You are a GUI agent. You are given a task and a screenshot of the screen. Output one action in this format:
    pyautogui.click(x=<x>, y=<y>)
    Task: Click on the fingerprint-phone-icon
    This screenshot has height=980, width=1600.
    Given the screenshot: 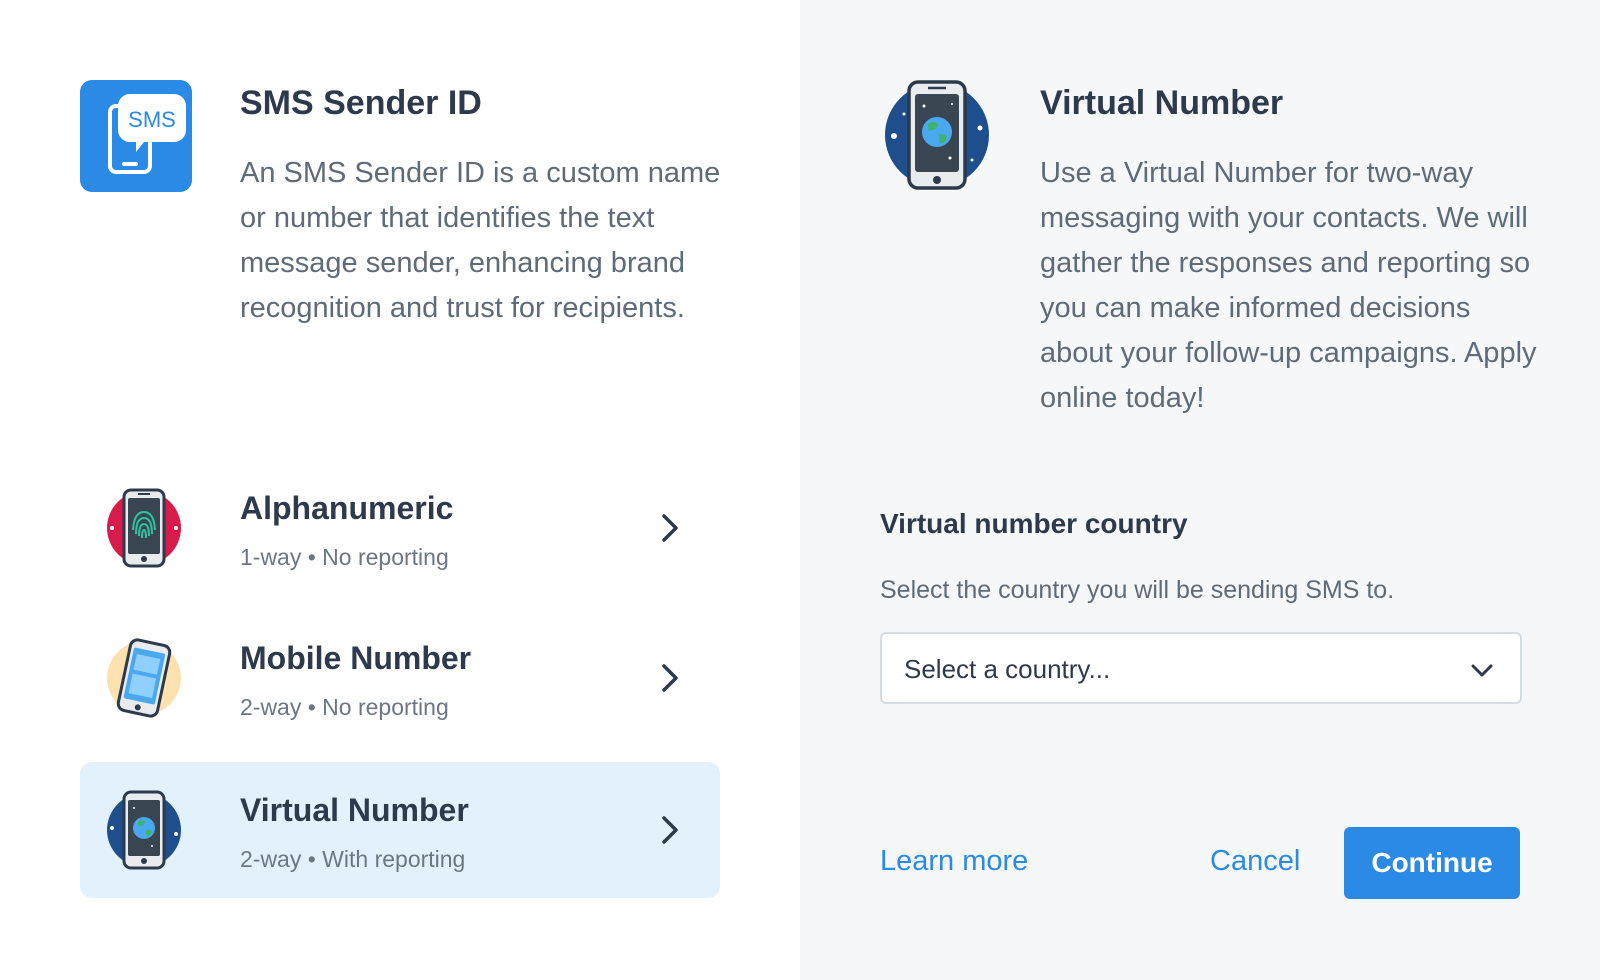 What is the action you would take?
    pyautogui.click(x=144, y=528)
    